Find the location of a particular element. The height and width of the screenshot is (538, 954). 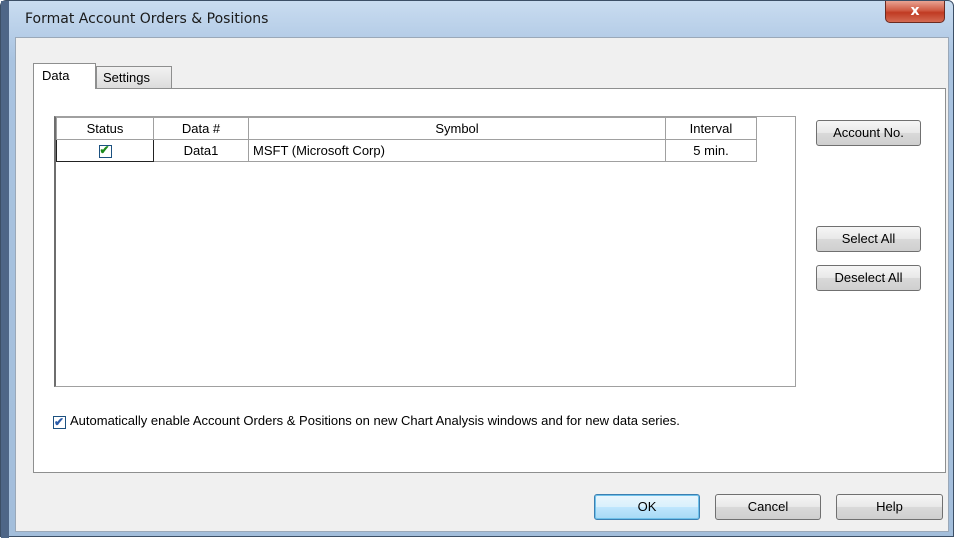

tab-data: Data is located at coordinates (64, 76).